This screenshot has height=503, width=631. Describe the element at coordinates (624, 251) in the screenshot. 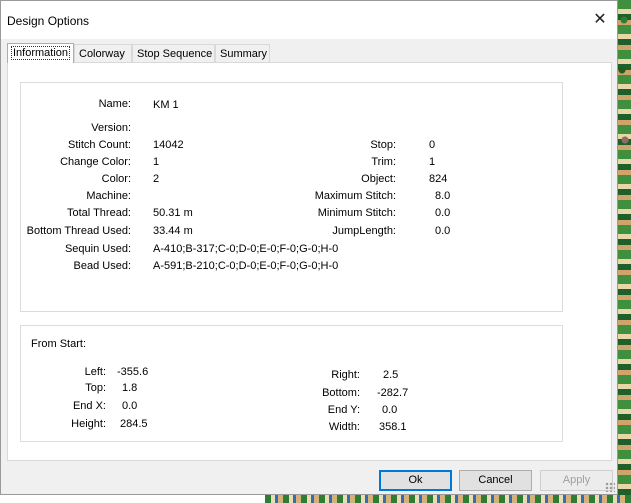

I see `background-embroidery-strip` at that location.